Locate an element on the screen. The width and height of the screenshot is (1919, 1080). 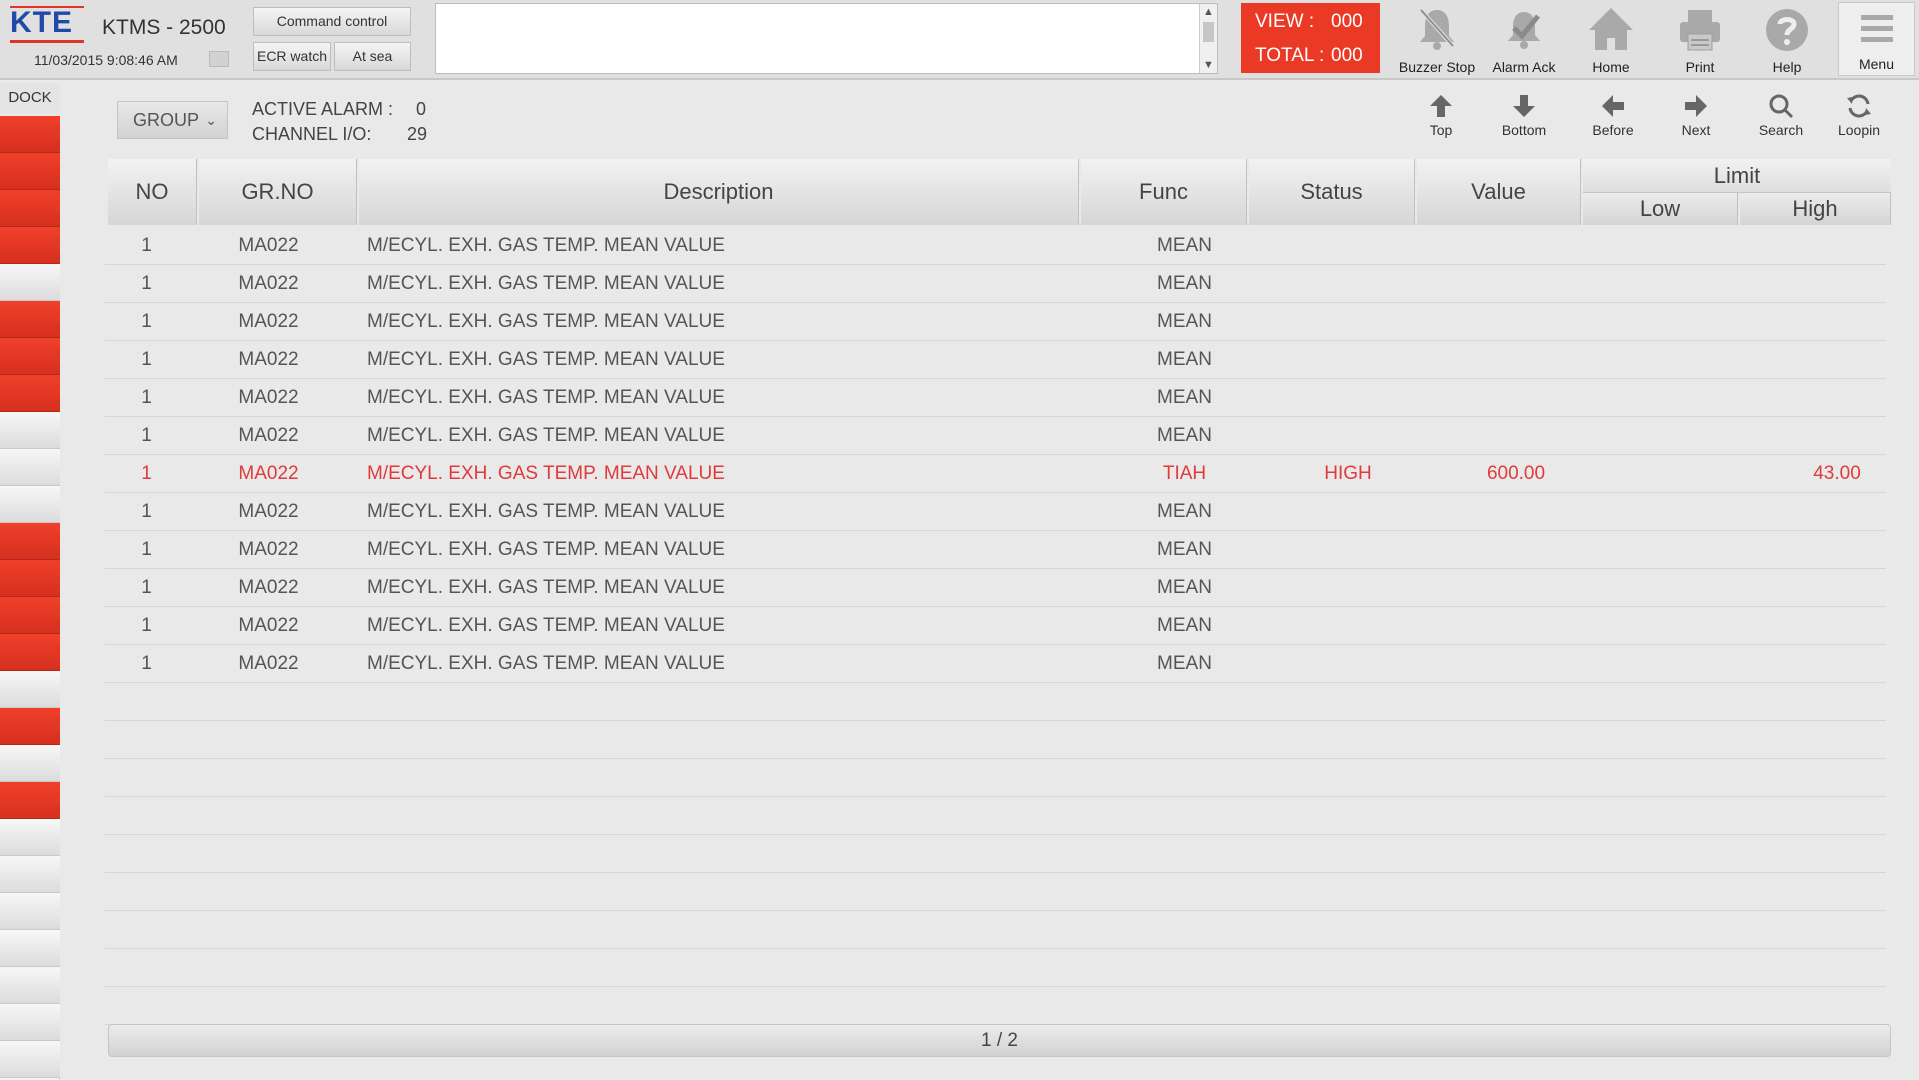
scroll-thumb is located at coordinates (1208, 32).